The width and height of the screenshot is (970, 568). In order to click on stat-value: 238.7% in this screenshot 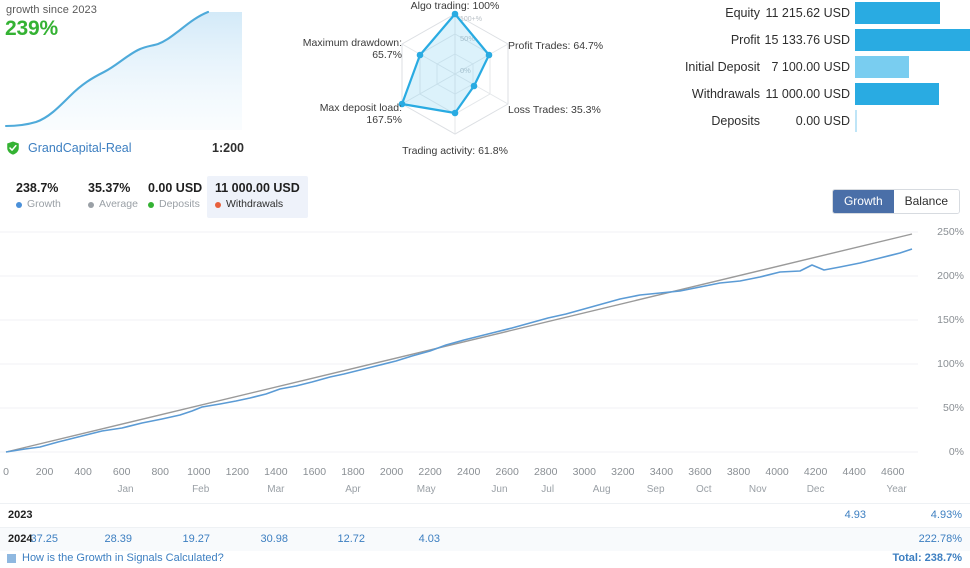, I will do `click(37, 188)`.